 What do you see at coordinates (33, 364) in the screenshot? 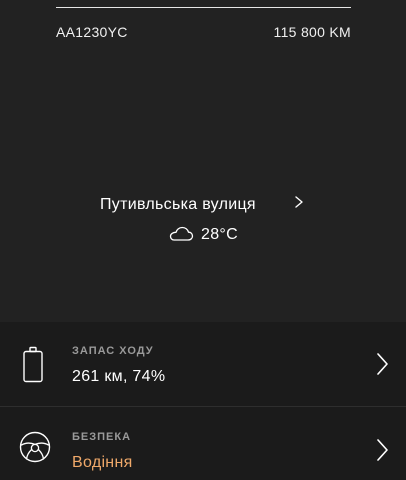
I see `battery-icon` at bounding box center [33, 364].